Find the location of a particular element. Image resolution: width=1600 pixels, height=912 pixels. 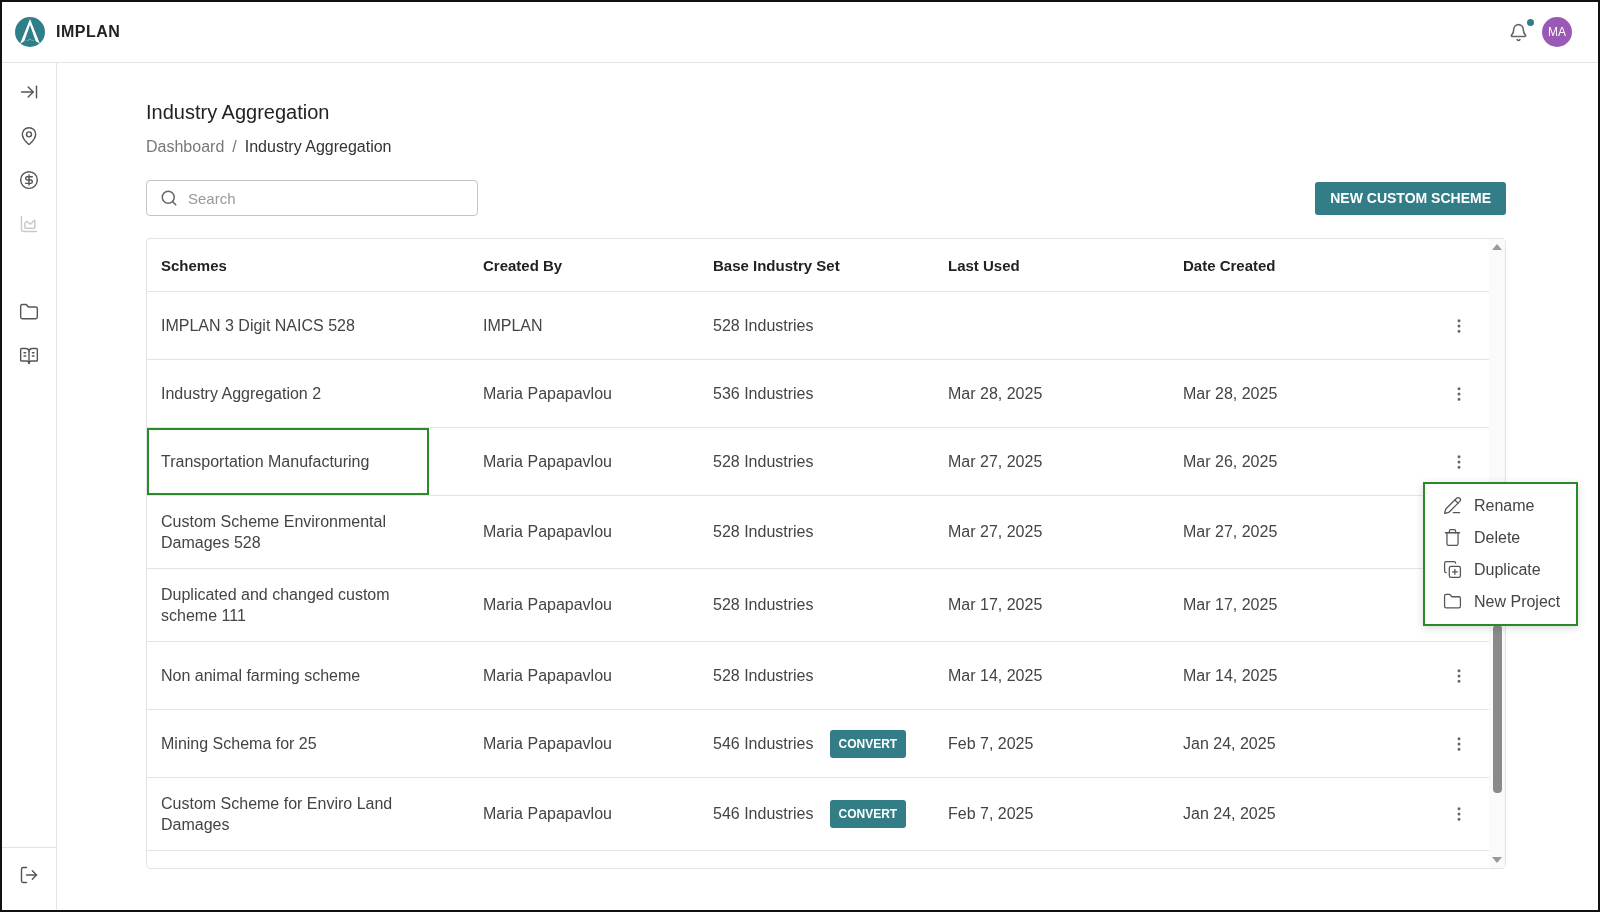

table-cell: 536 Industries is located at coordinates (763, 393).